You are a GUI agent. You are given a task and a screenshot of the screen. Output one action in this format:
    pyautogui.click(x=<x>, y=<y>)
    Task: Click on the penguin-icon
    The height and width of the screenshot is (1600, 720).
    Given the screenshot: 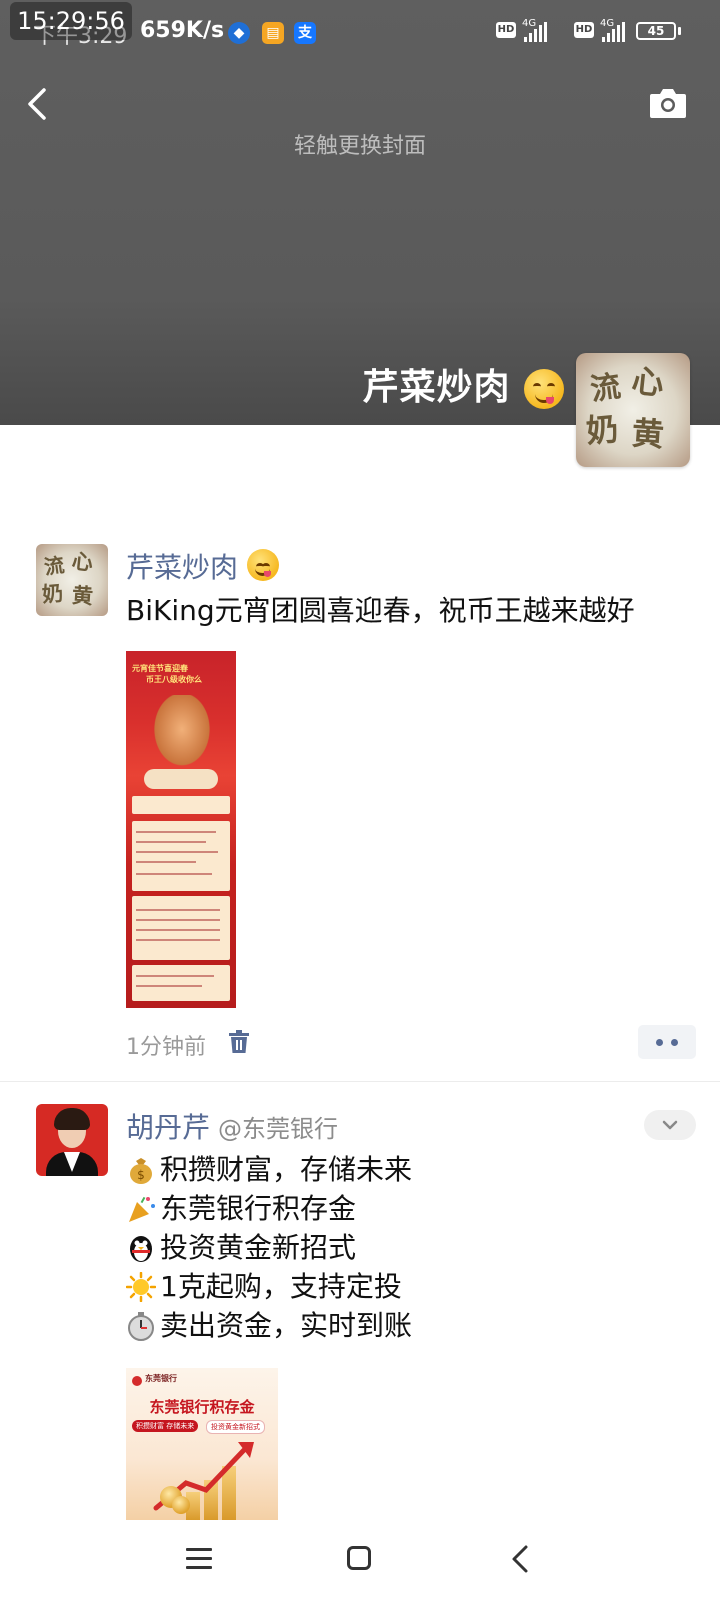 What is the action you would take?
    pyautogui.click(x=141, y=1249)
    